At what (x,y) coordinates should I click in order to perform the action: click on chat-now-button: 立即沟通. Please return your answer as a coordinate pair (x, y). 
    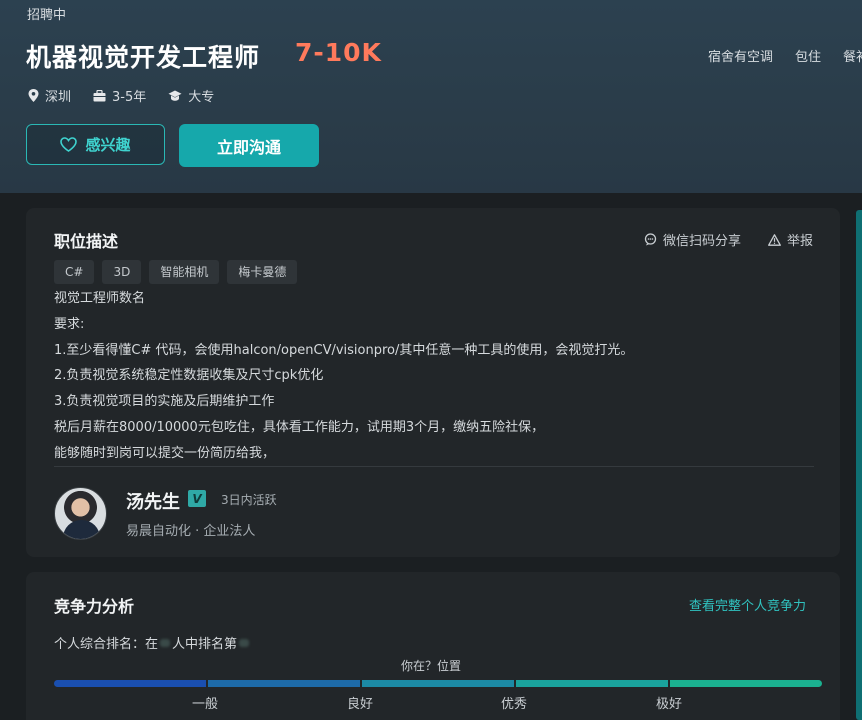
    Looking at the image, I should click on (249, 145).